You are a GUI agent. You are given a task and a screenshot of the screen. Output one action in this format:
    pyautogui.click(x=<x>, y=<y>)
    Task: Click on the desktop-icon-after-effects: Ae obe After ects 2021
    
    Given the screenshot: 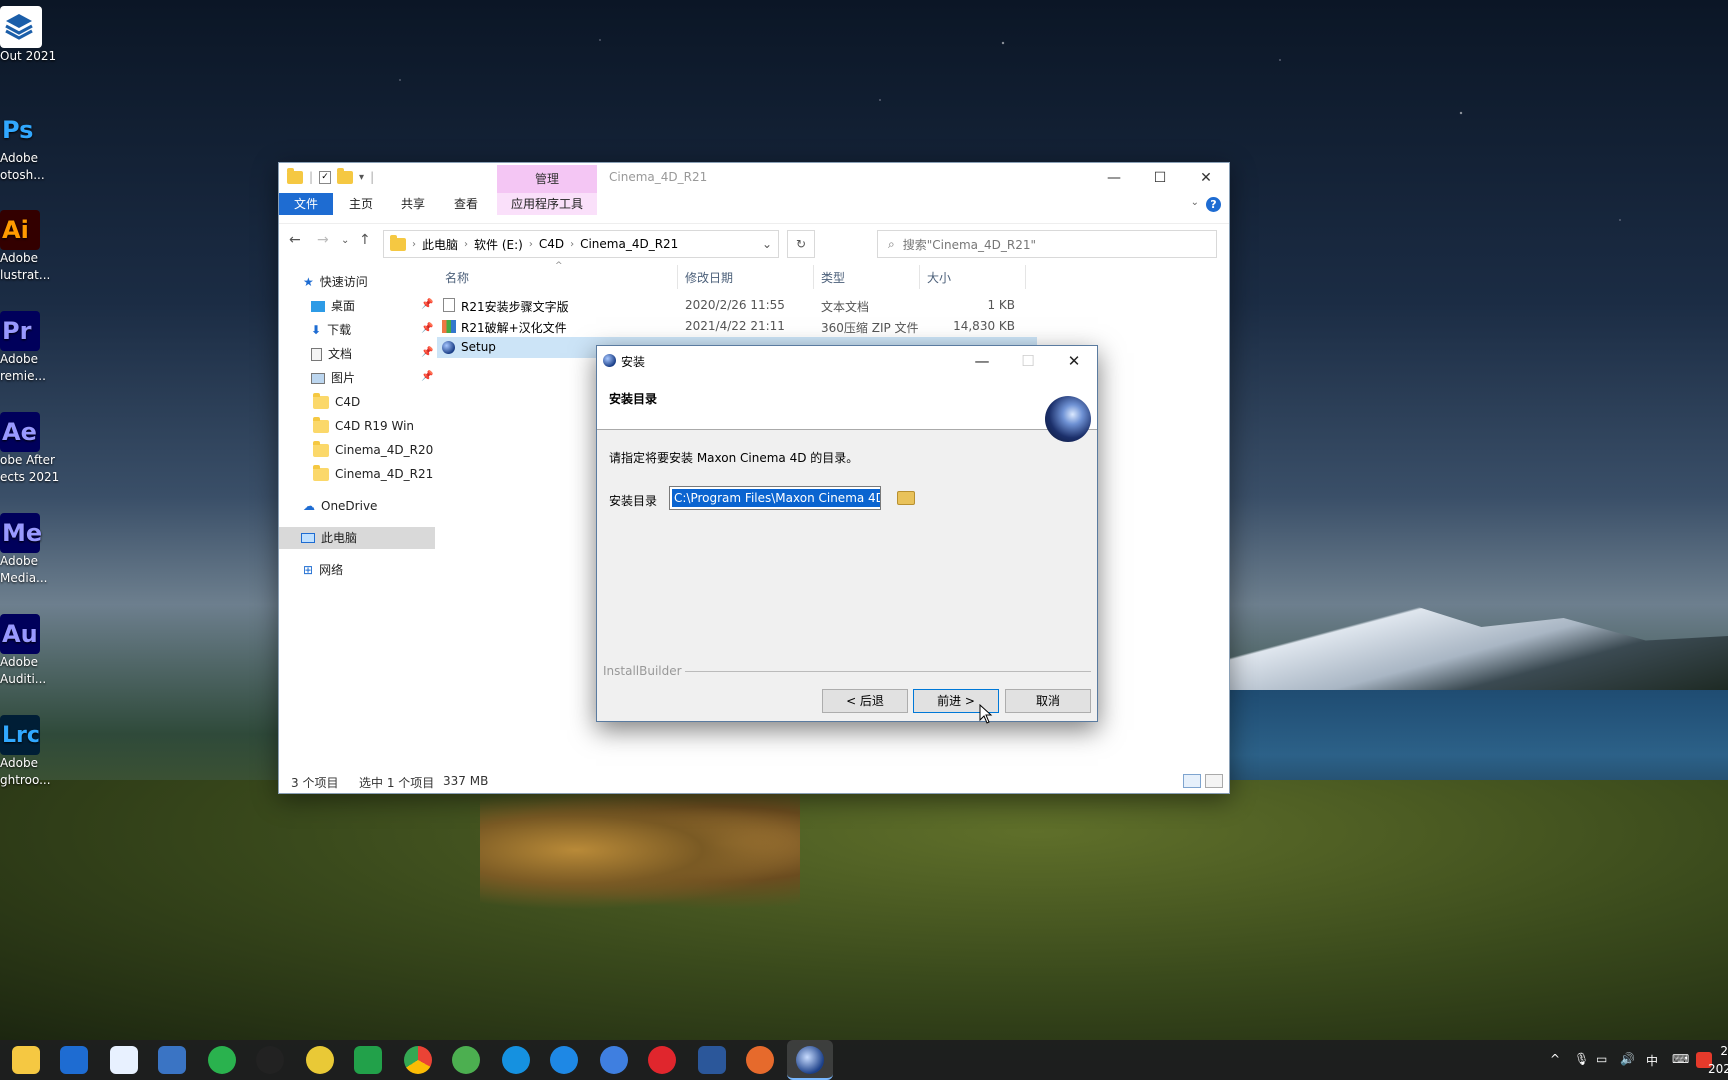 What is the action you would take?
    pyautogui.click(x=30, y=449)
    